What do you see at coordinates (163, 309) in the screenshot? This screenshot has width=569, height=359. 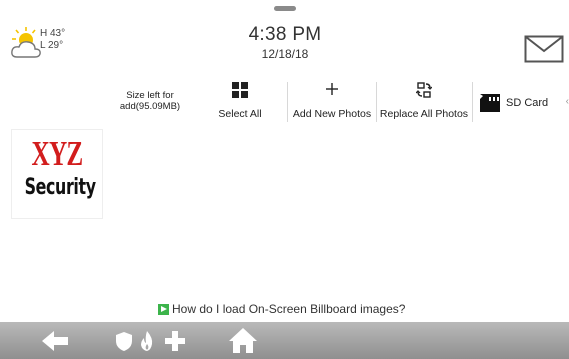 I see `play-icon` at bounding box center [163, 309].